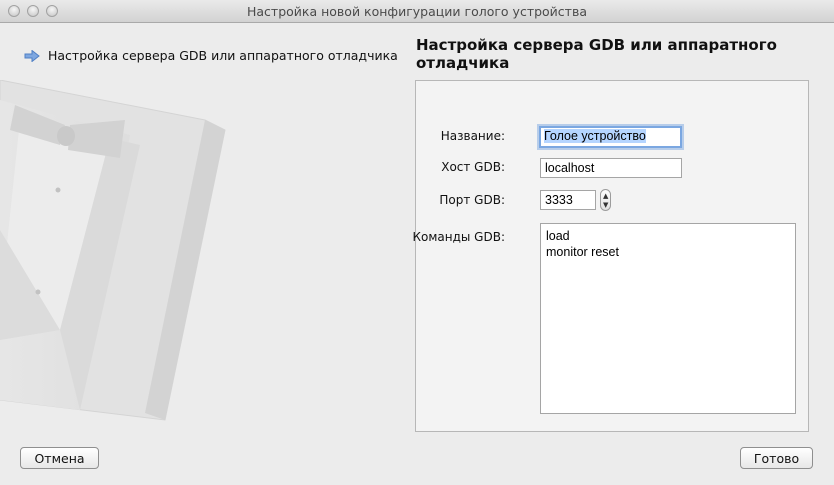  Describe the element at coordinates (472, 136) in the screenshot. I see `name-label: Название:` at that location.